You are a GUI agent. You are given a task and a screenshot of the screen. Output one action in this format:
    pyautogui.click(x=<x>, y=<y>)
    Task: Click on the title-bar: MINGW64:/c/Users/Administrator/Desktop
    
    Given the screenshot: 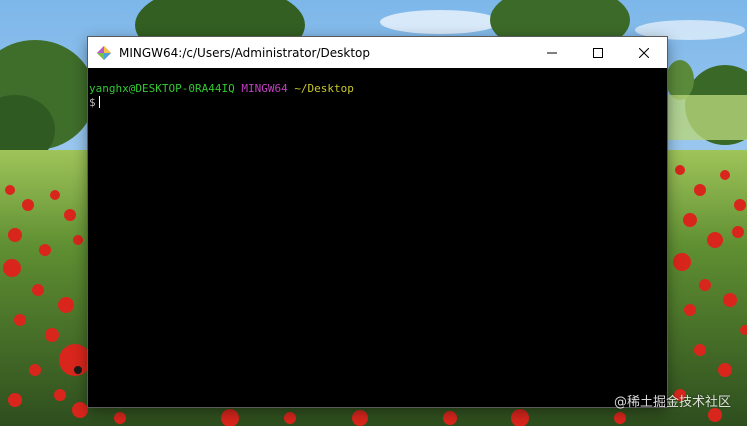 What is the action you would take?
    pyautogui.click(x=377, y=52)
    